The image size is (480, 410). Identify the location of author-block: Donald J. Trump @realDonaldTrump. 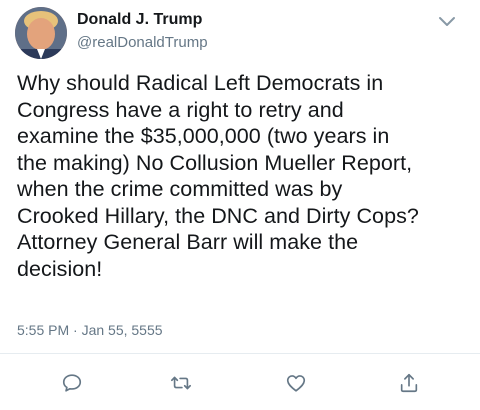
(142, 31).